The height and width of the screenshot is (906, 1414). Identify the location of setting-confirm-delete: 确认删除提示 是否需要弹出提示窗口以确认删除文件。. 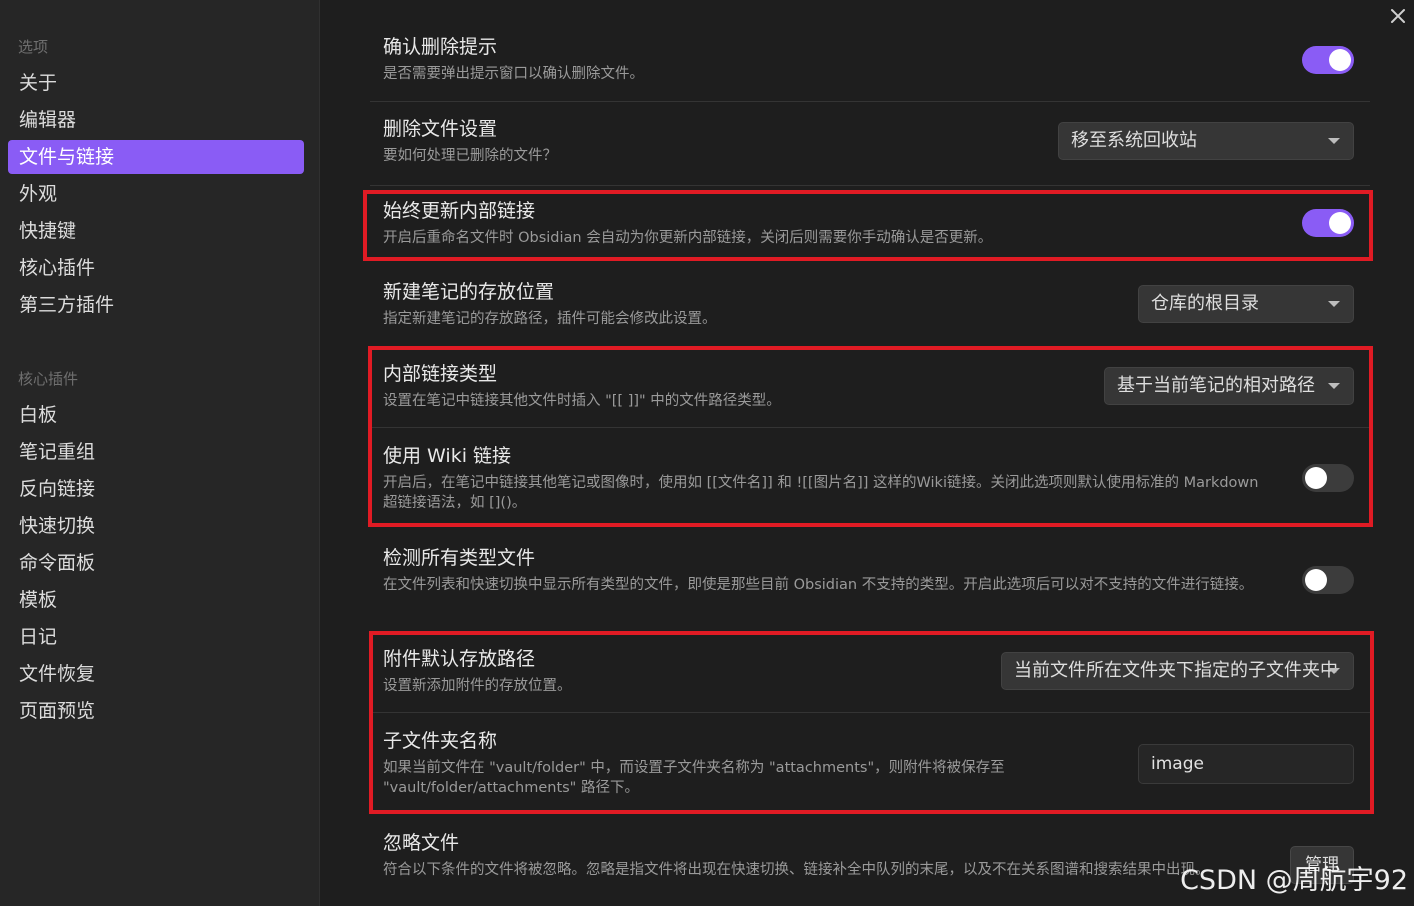
(870, 68).